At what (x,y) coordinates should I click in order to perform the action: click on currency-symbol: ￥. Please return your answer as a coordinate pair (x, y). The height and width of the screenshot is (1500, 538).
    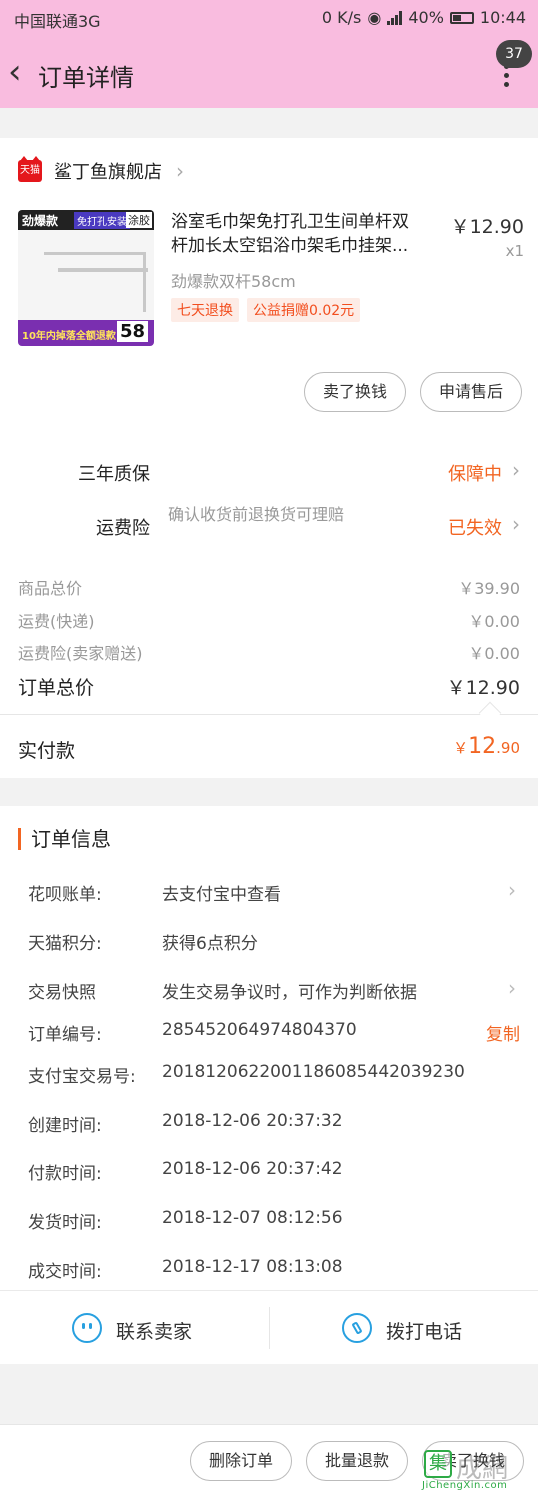
    Looking at the image, I should click on (461, 748).